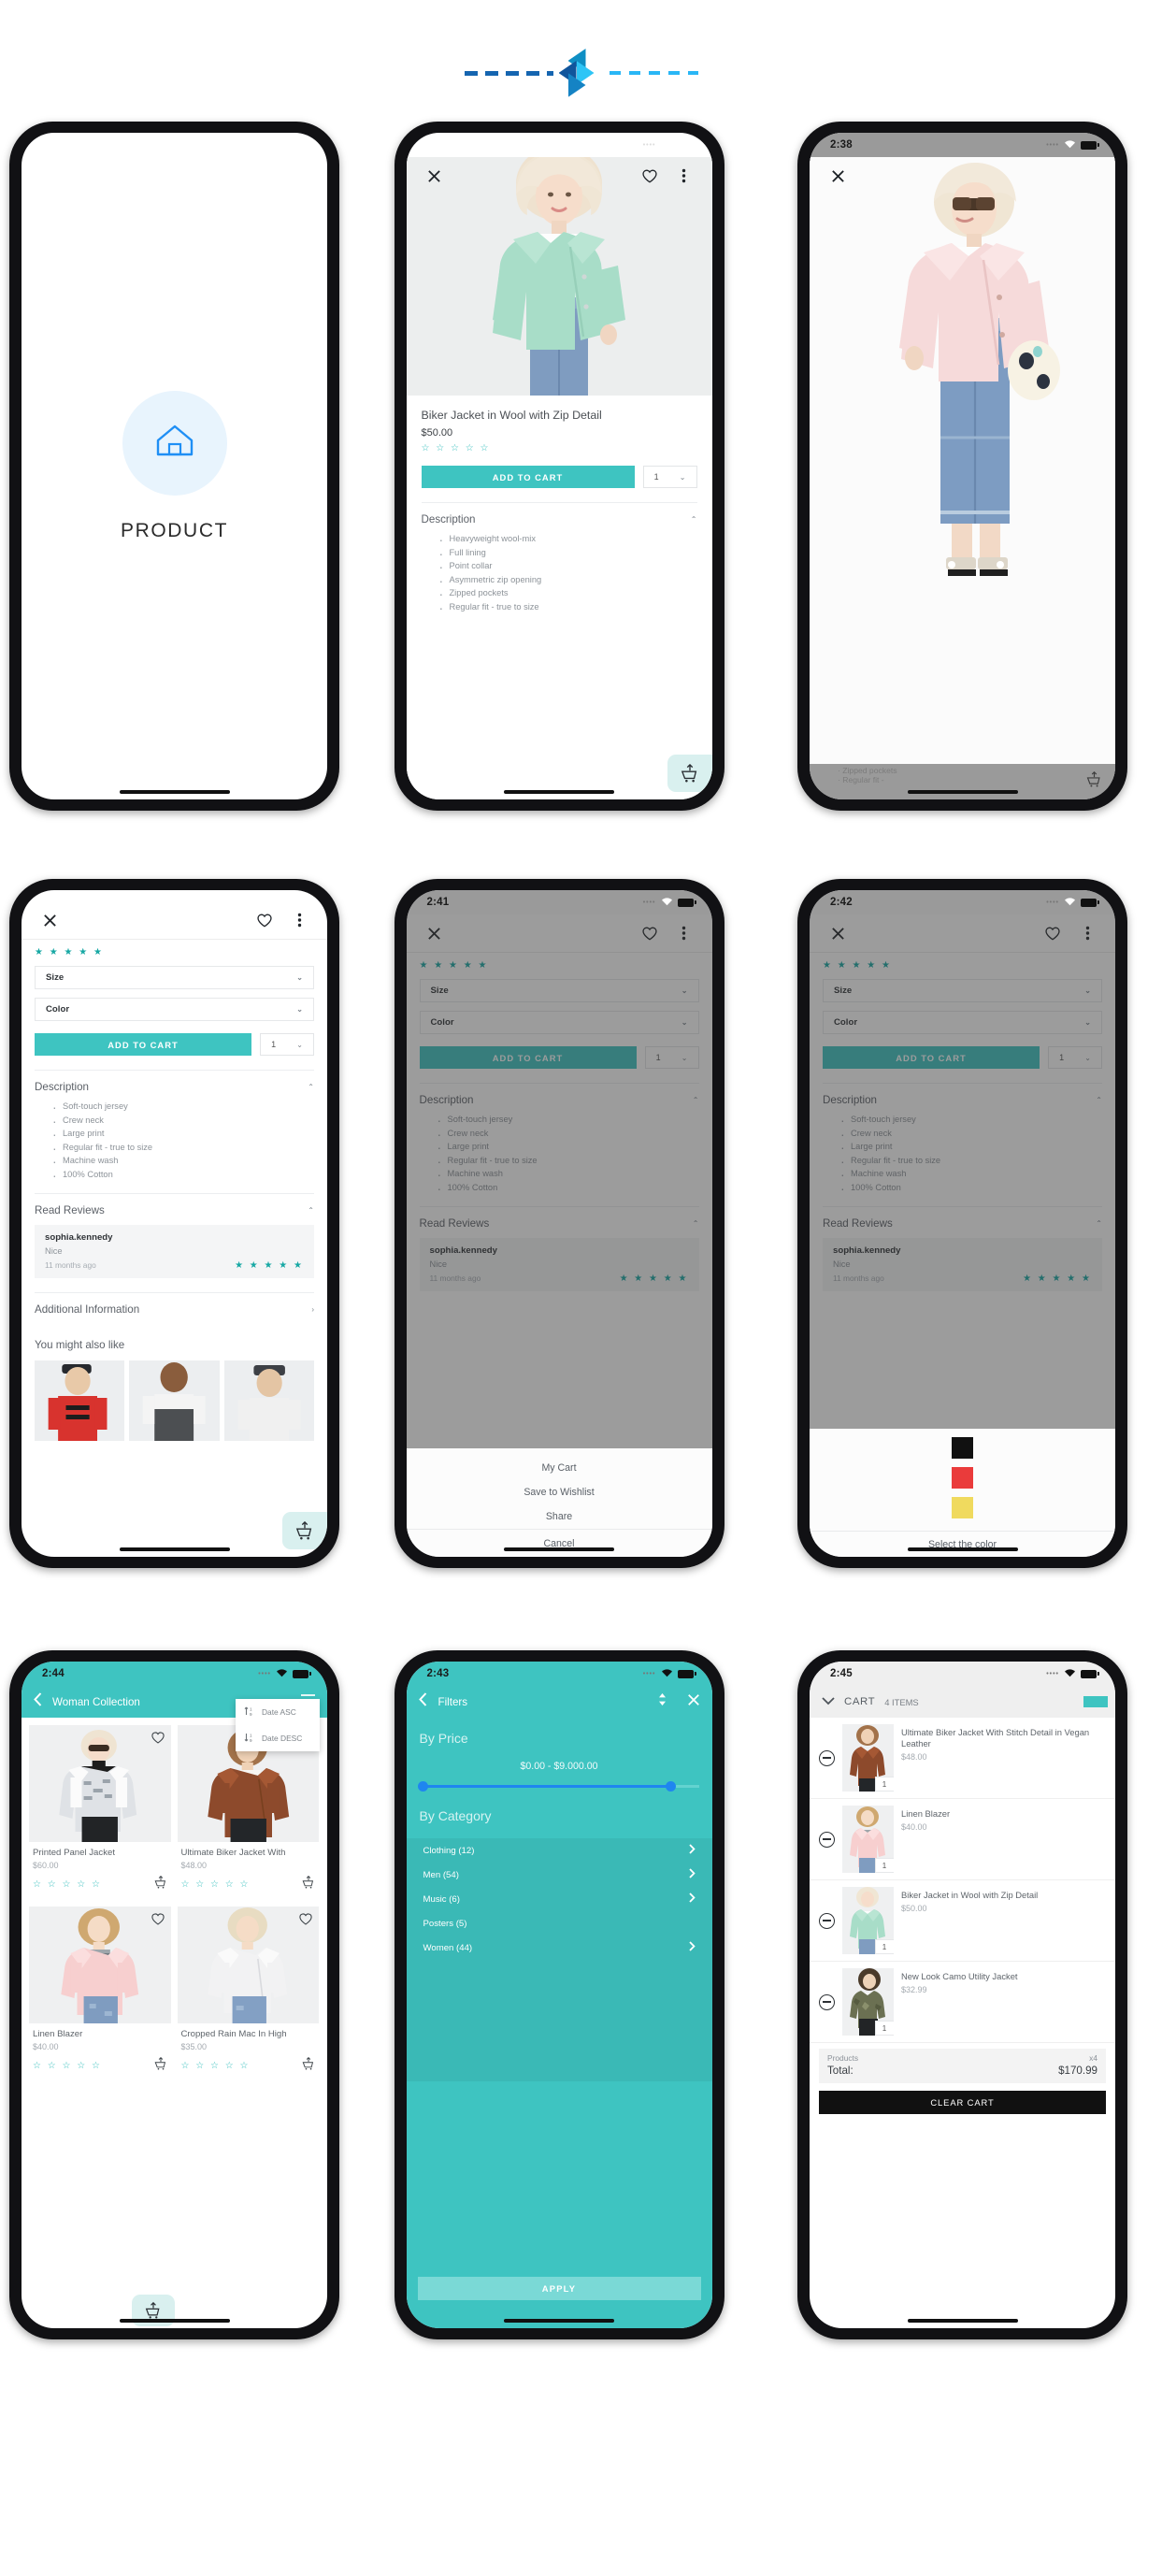  Describe the element at coordinates (649, 145) in the screenshot. I see `signal-dots-icon: ••••` at that location.